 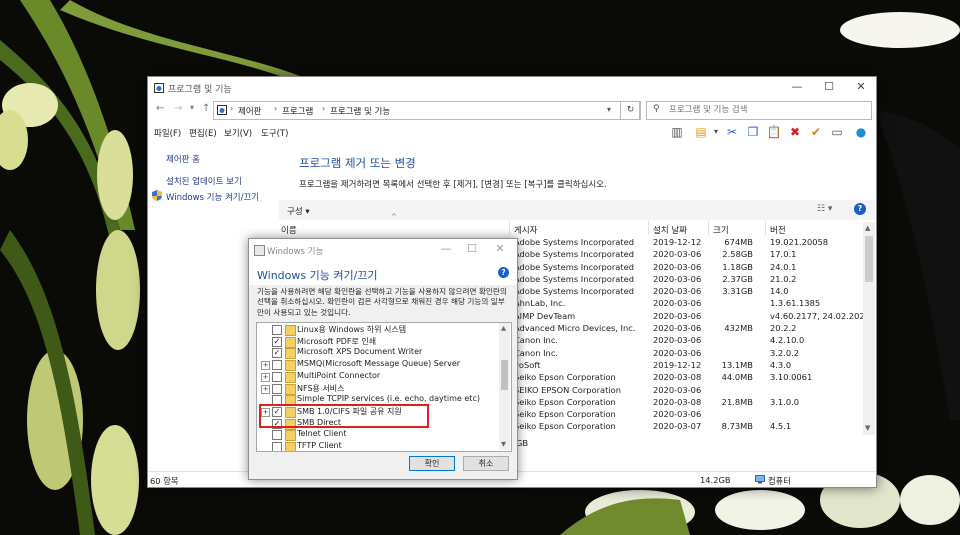 I want to click on menu-file: 파일(F), so click(x=167, y=133).